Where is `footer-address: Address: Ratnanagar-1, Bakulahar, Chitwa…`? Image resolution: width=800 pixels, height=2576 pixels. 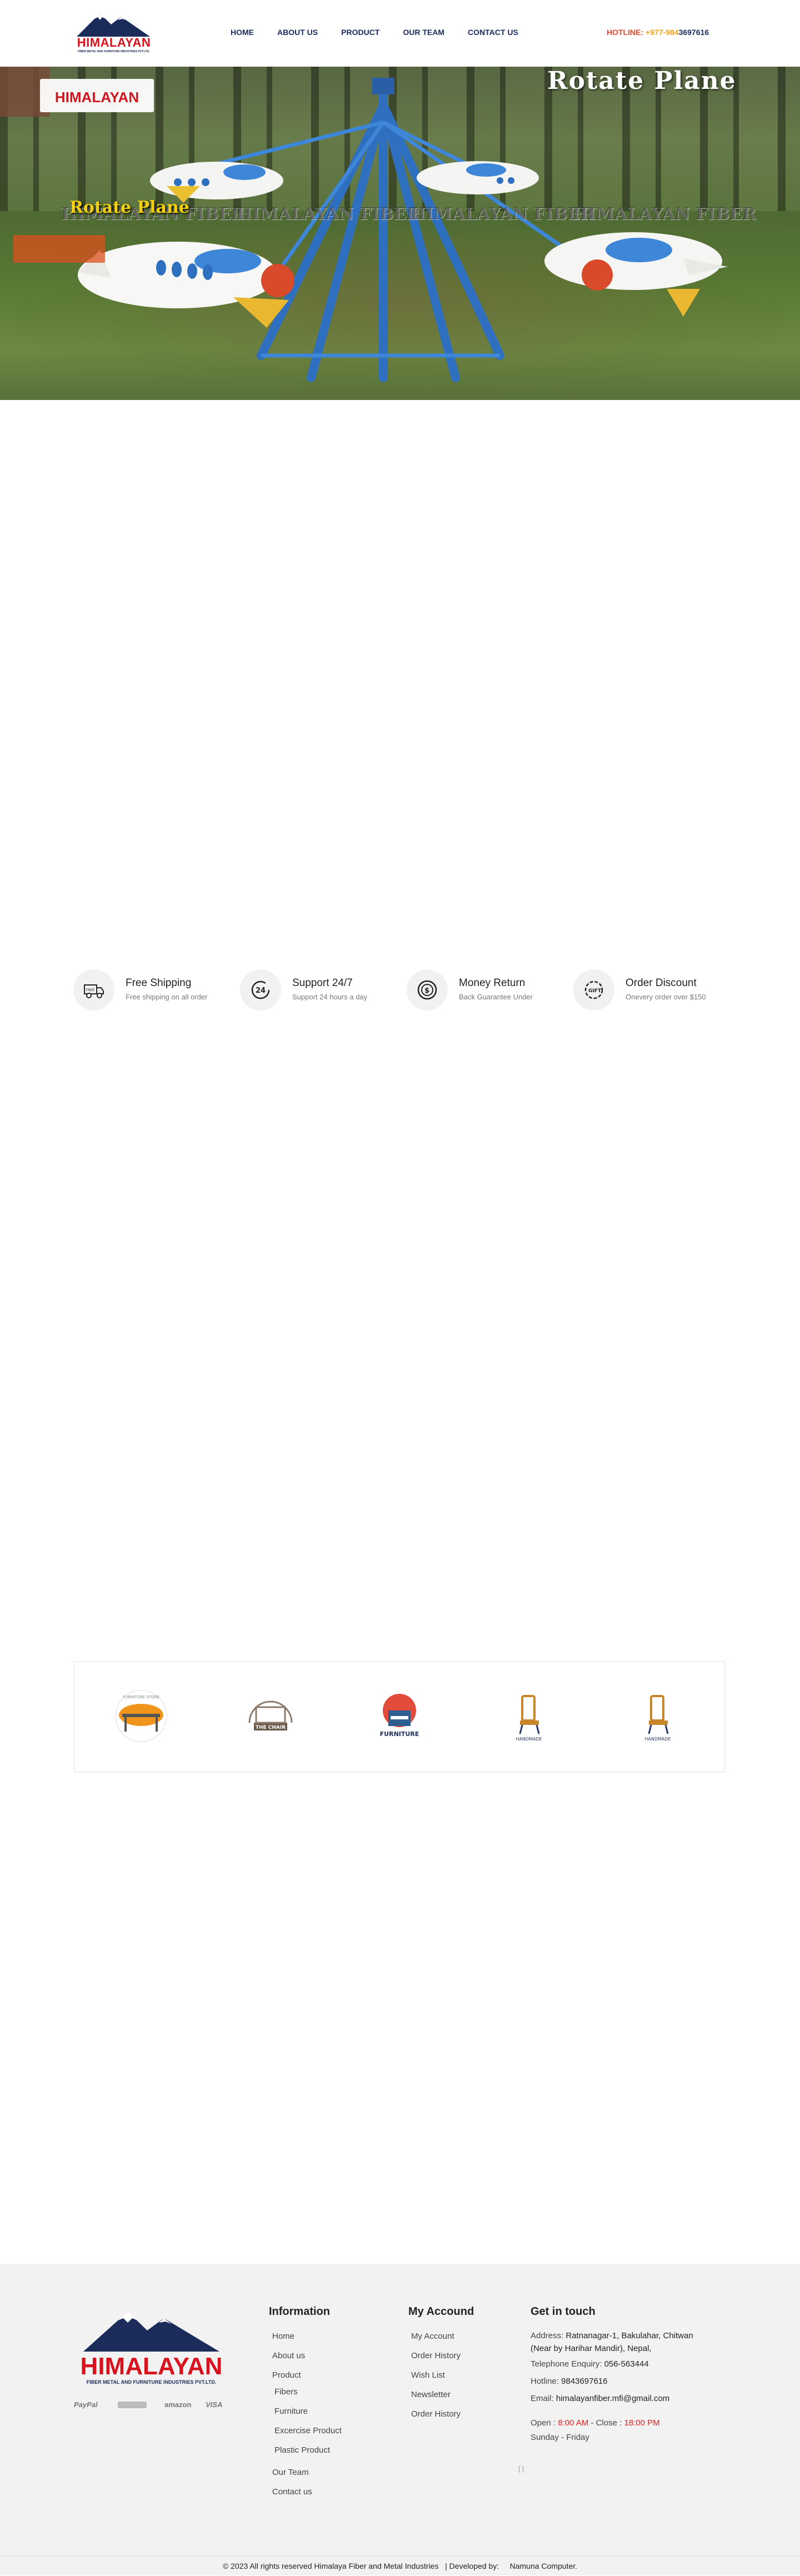
footer-address: Address: Ratnanagar-1, Bakulahar, Chitwa… is located at coordinates (612, 2342).